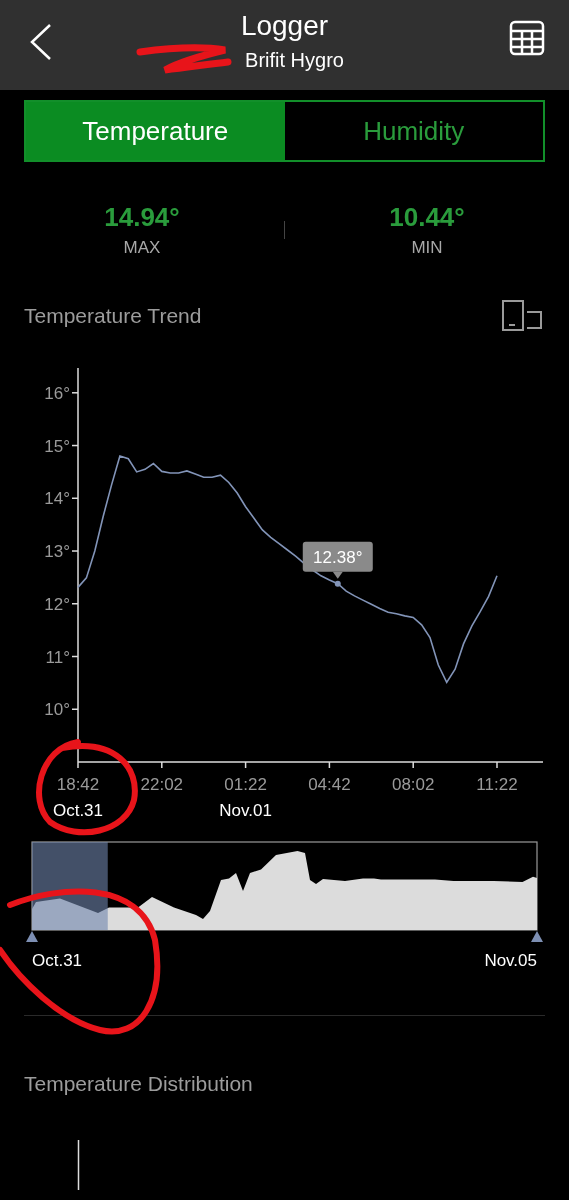 The image size is (569, 1200). What do you see at coordinates (510, 960) in the screenshot?
I see `range-end-label: Nov.05` at bounding box center [510, 960].